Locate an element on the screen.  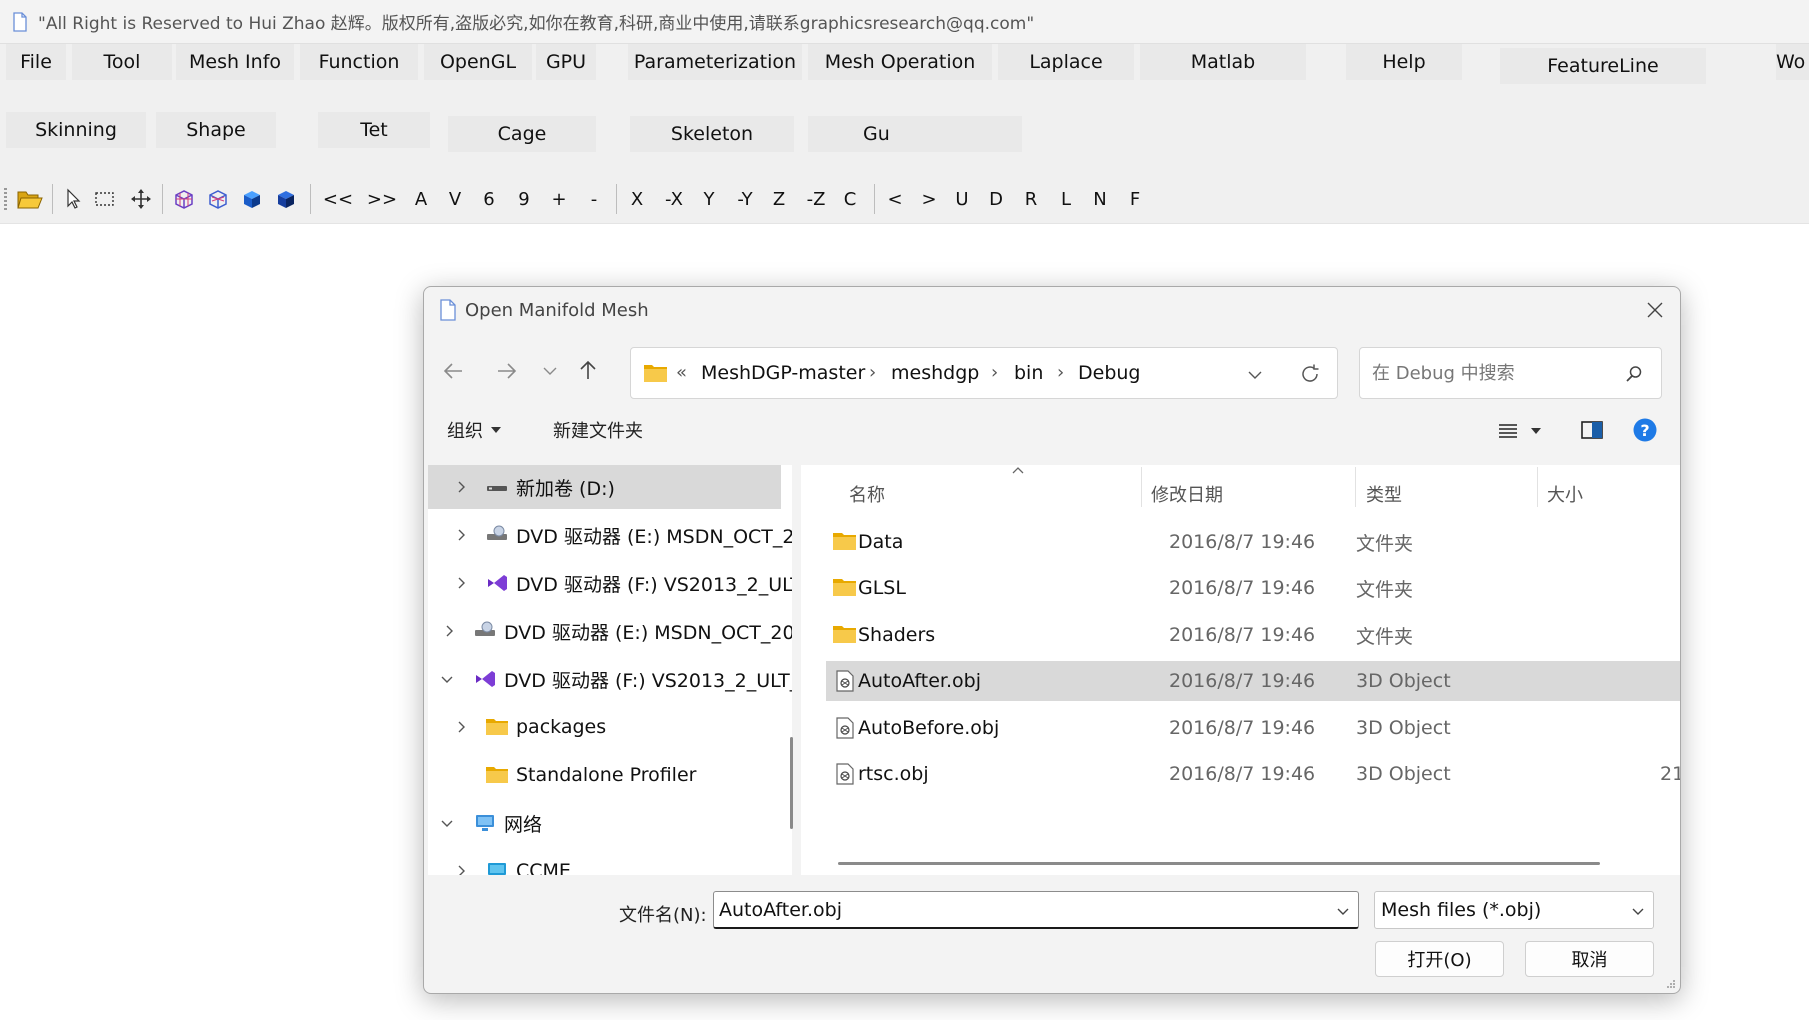
file-row: Shaders 2016/8/7 19:46 文件夹 is located at coordinates (1253, 635).